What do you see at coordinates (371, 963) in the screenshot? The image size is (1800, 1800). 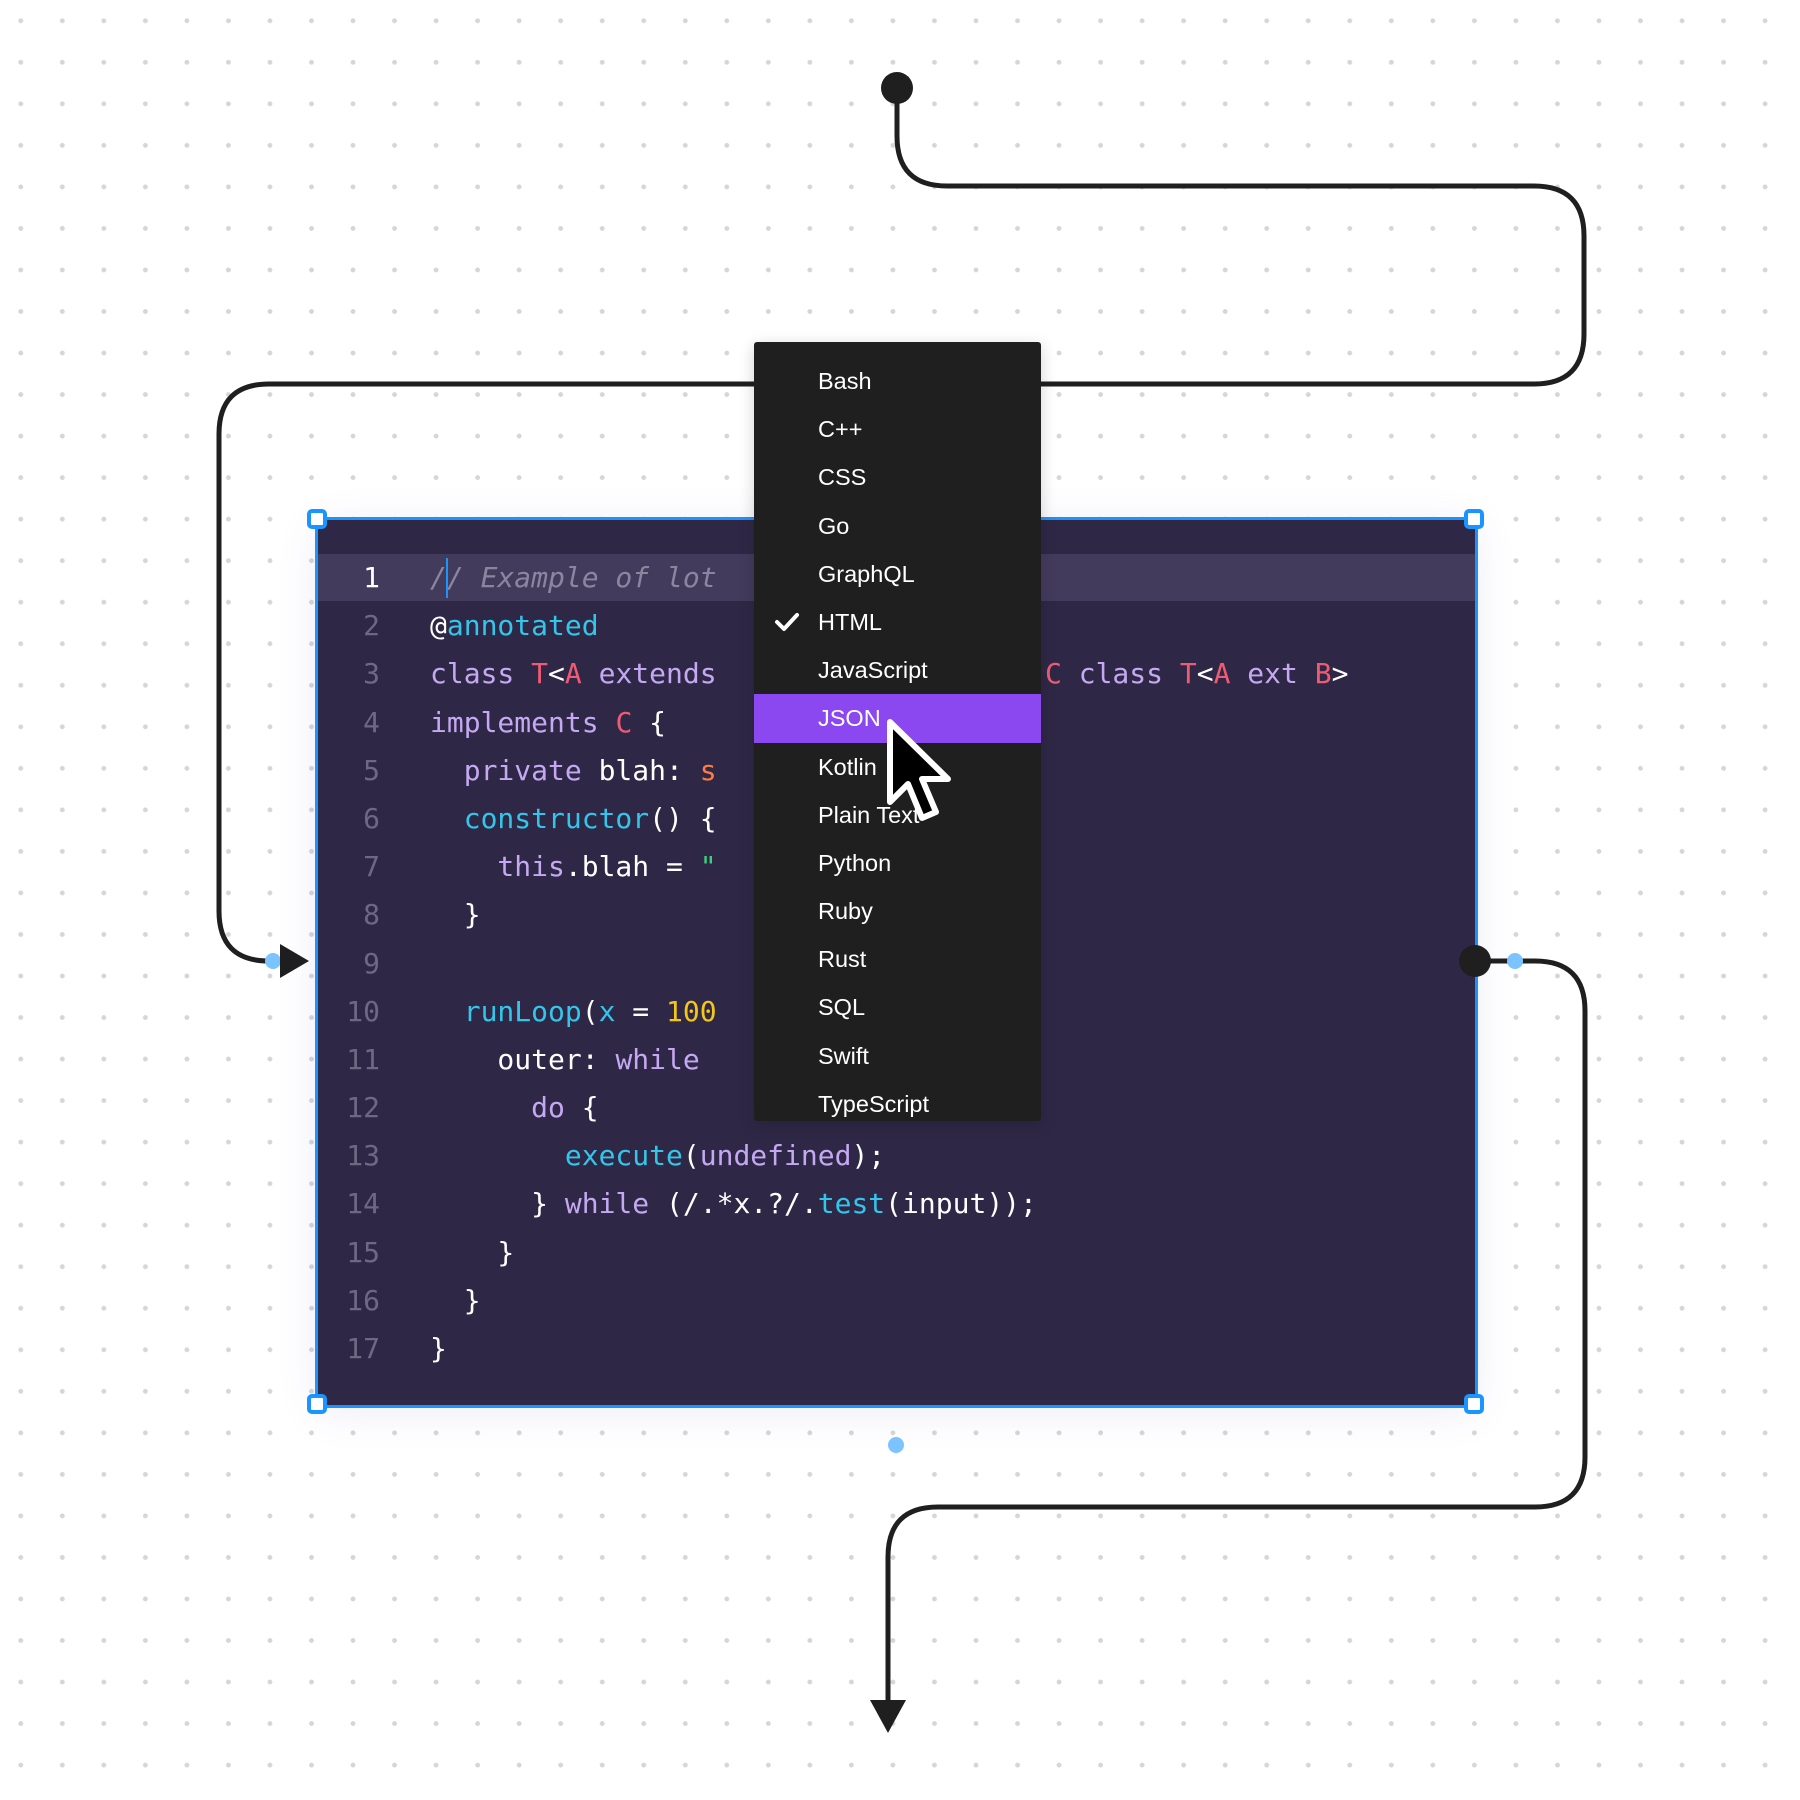 I see `line-number: 9` at bounding box center [371, 963].